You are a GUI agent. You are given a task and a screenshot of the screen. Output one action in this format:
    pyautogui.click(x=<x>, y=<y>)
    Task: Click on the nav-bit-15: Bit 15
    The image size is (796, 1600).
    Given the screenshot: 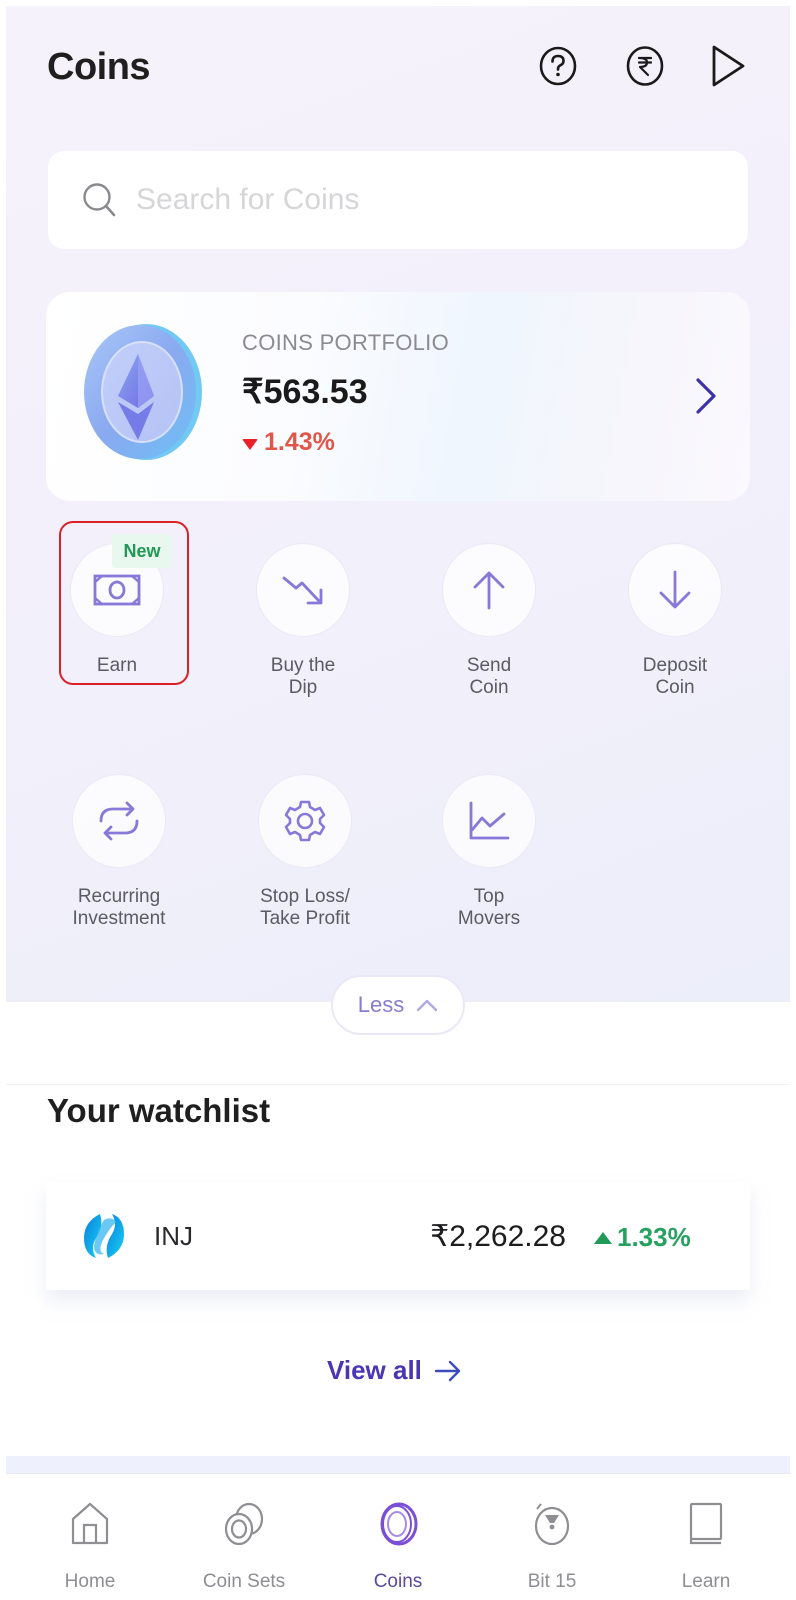 What is the action you would take?
    pyautogui.click(x=552, y=1537)
    